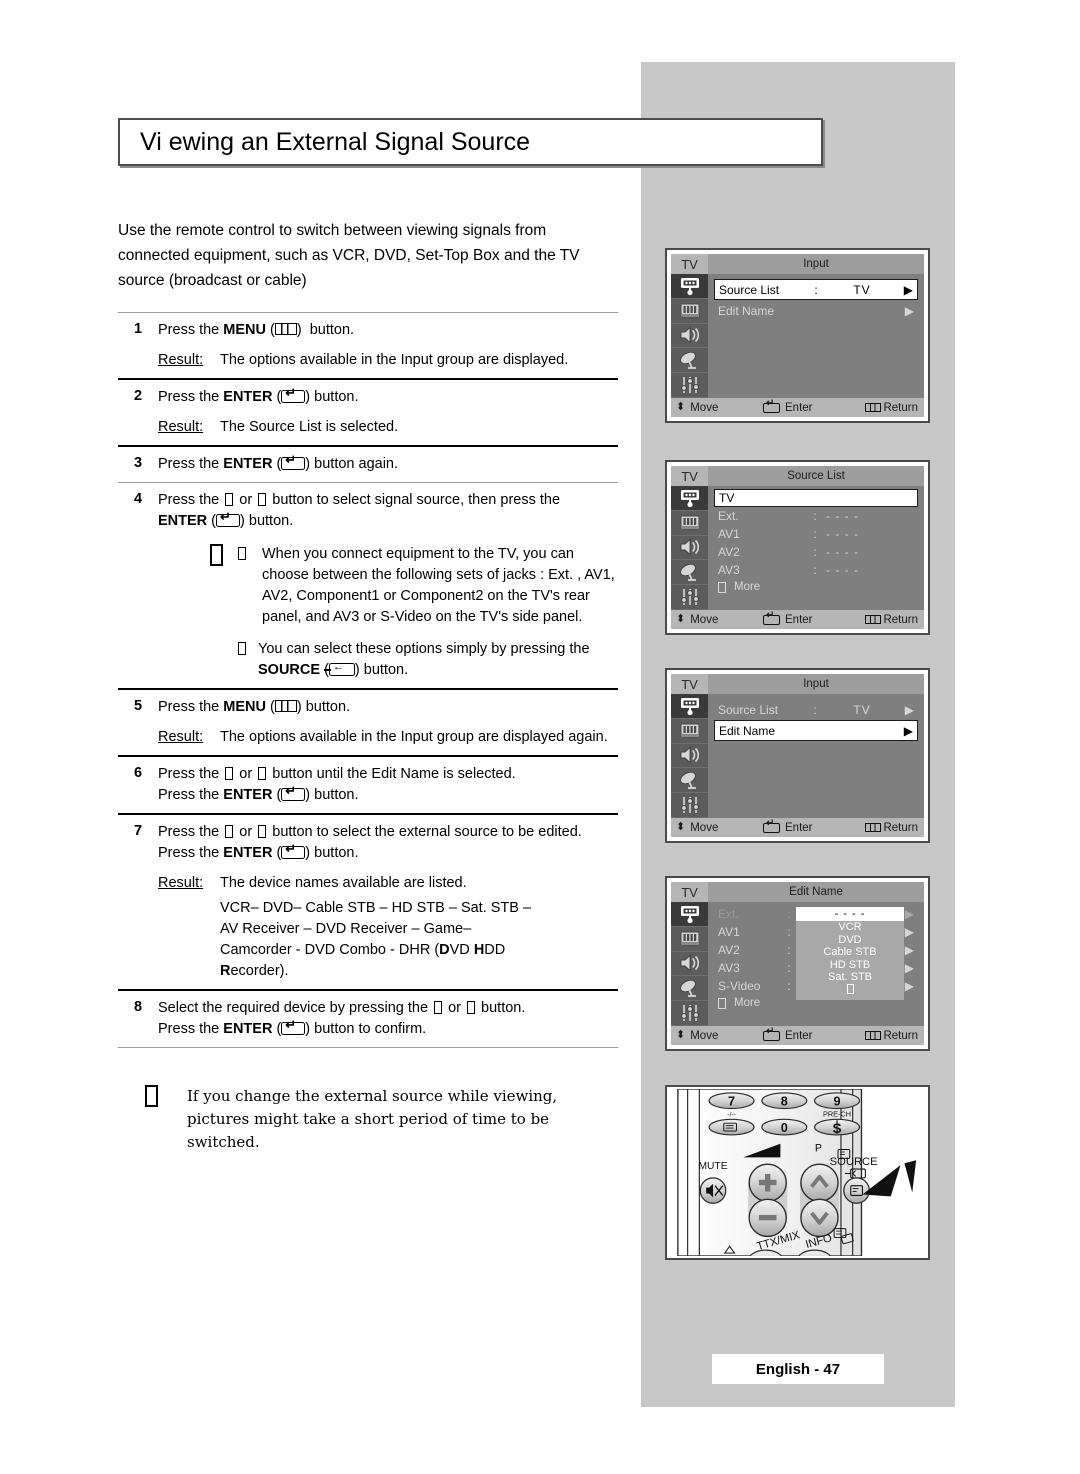 The width and height of the screenshot is (1080, 1474). I want to click on remote-key-channel-up, so click(819, 1182).